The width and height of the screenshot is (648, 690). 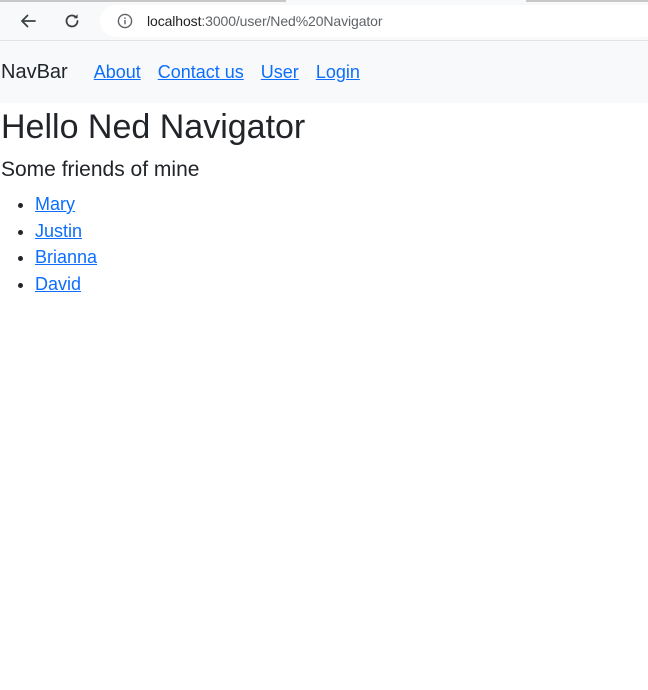 I want to click on address-bar: localhost:3000/user/Ned%20Navigator, so click(x=374, y=21).